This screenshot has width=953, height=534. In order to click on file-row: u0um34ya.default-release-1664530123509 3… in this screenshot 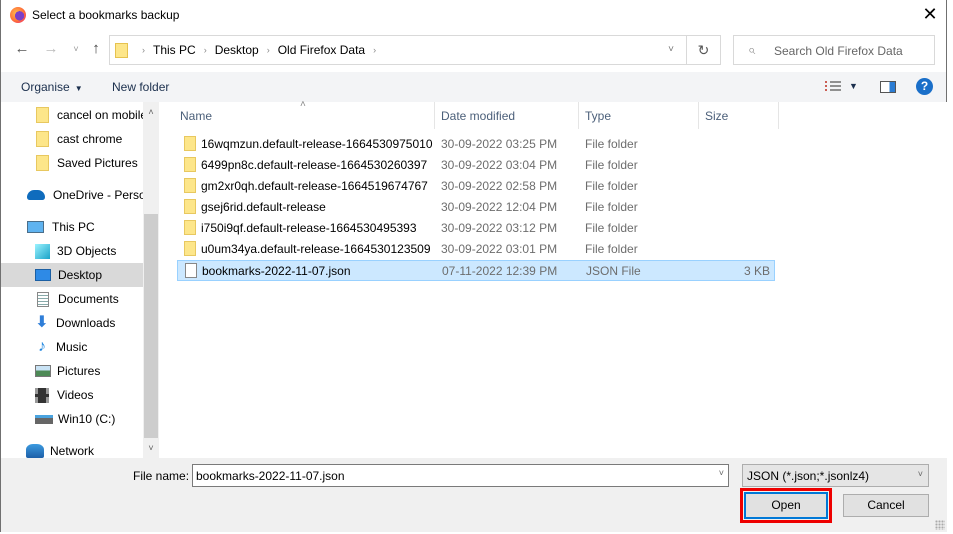, I will do `click(476, 249)`.